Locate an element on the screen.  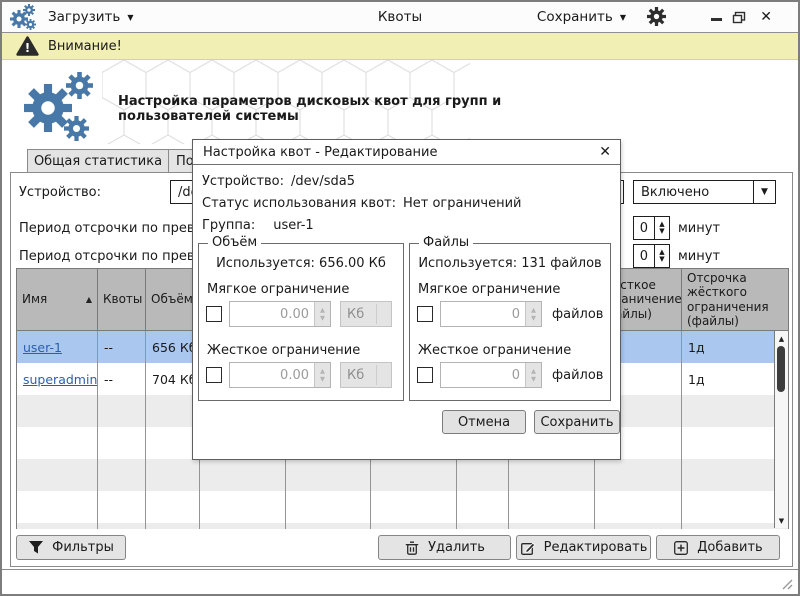
table-cell: -- is located at coordinates (122, 379).